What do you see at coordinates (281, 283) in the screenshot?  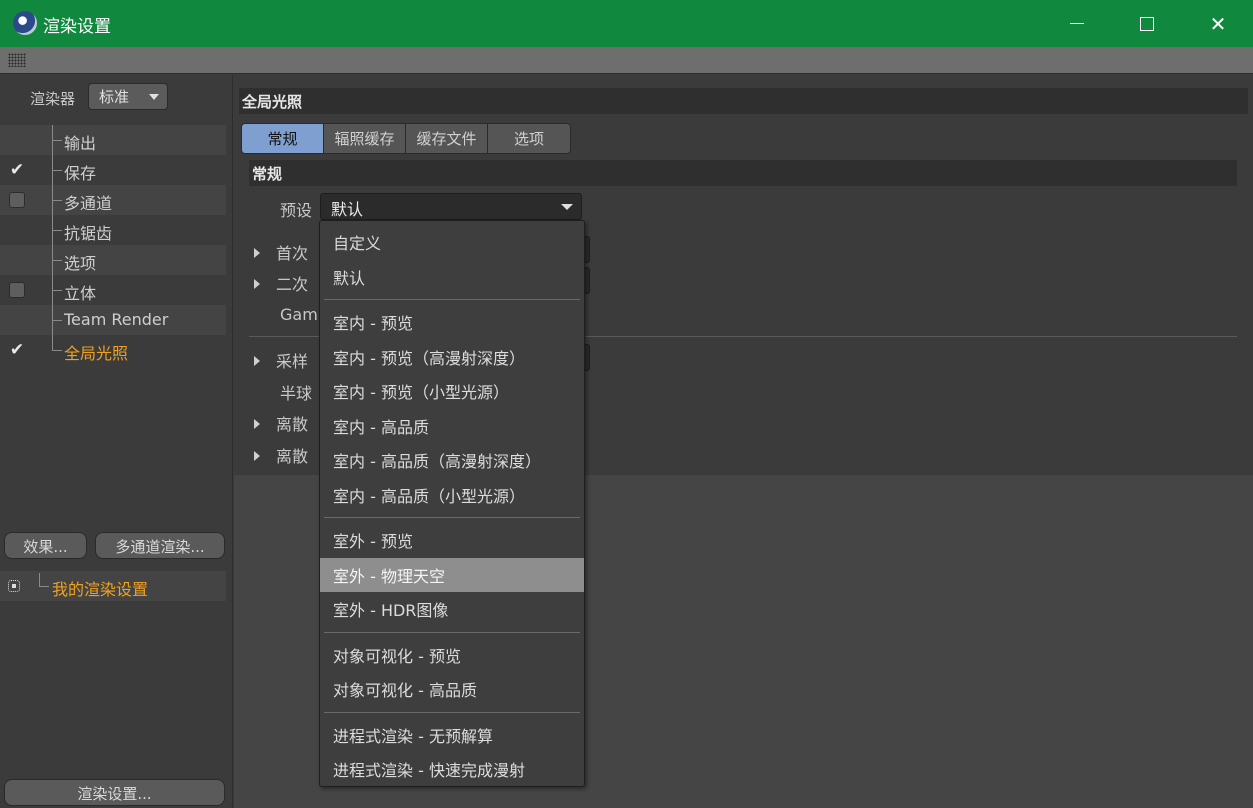 I see `prop-secondary-method: 二次` at bounding box center [281, 283].